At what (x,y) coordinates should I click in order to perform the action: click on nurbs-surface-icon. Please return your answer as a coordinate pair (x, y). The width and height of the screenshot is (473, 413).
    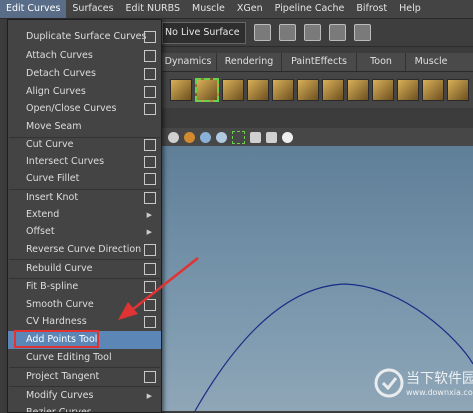
    Looking at the image, I should click on (181, 90).